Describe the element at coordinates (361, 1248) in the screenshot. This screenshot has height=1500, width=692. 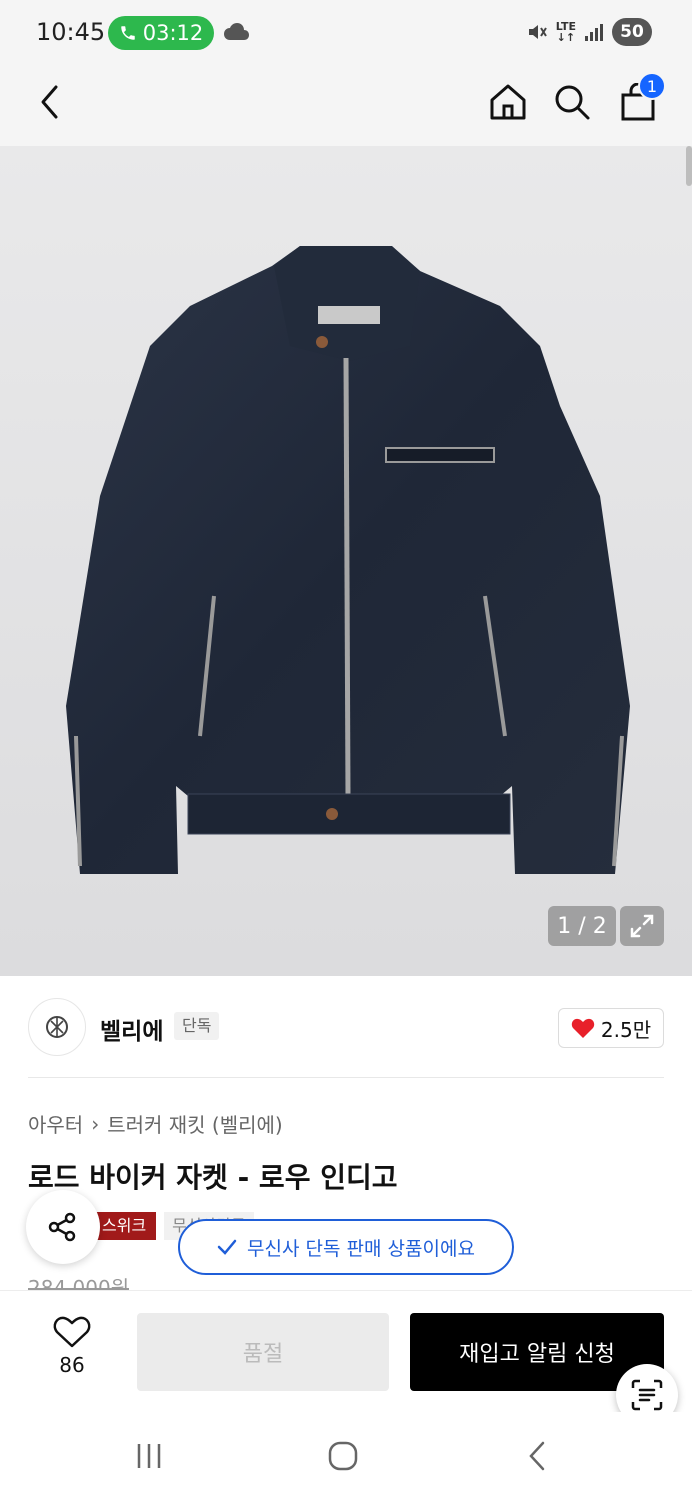
I see `exclusive-notice-text: 무신사 단독 판매 상품이에요` at that location.